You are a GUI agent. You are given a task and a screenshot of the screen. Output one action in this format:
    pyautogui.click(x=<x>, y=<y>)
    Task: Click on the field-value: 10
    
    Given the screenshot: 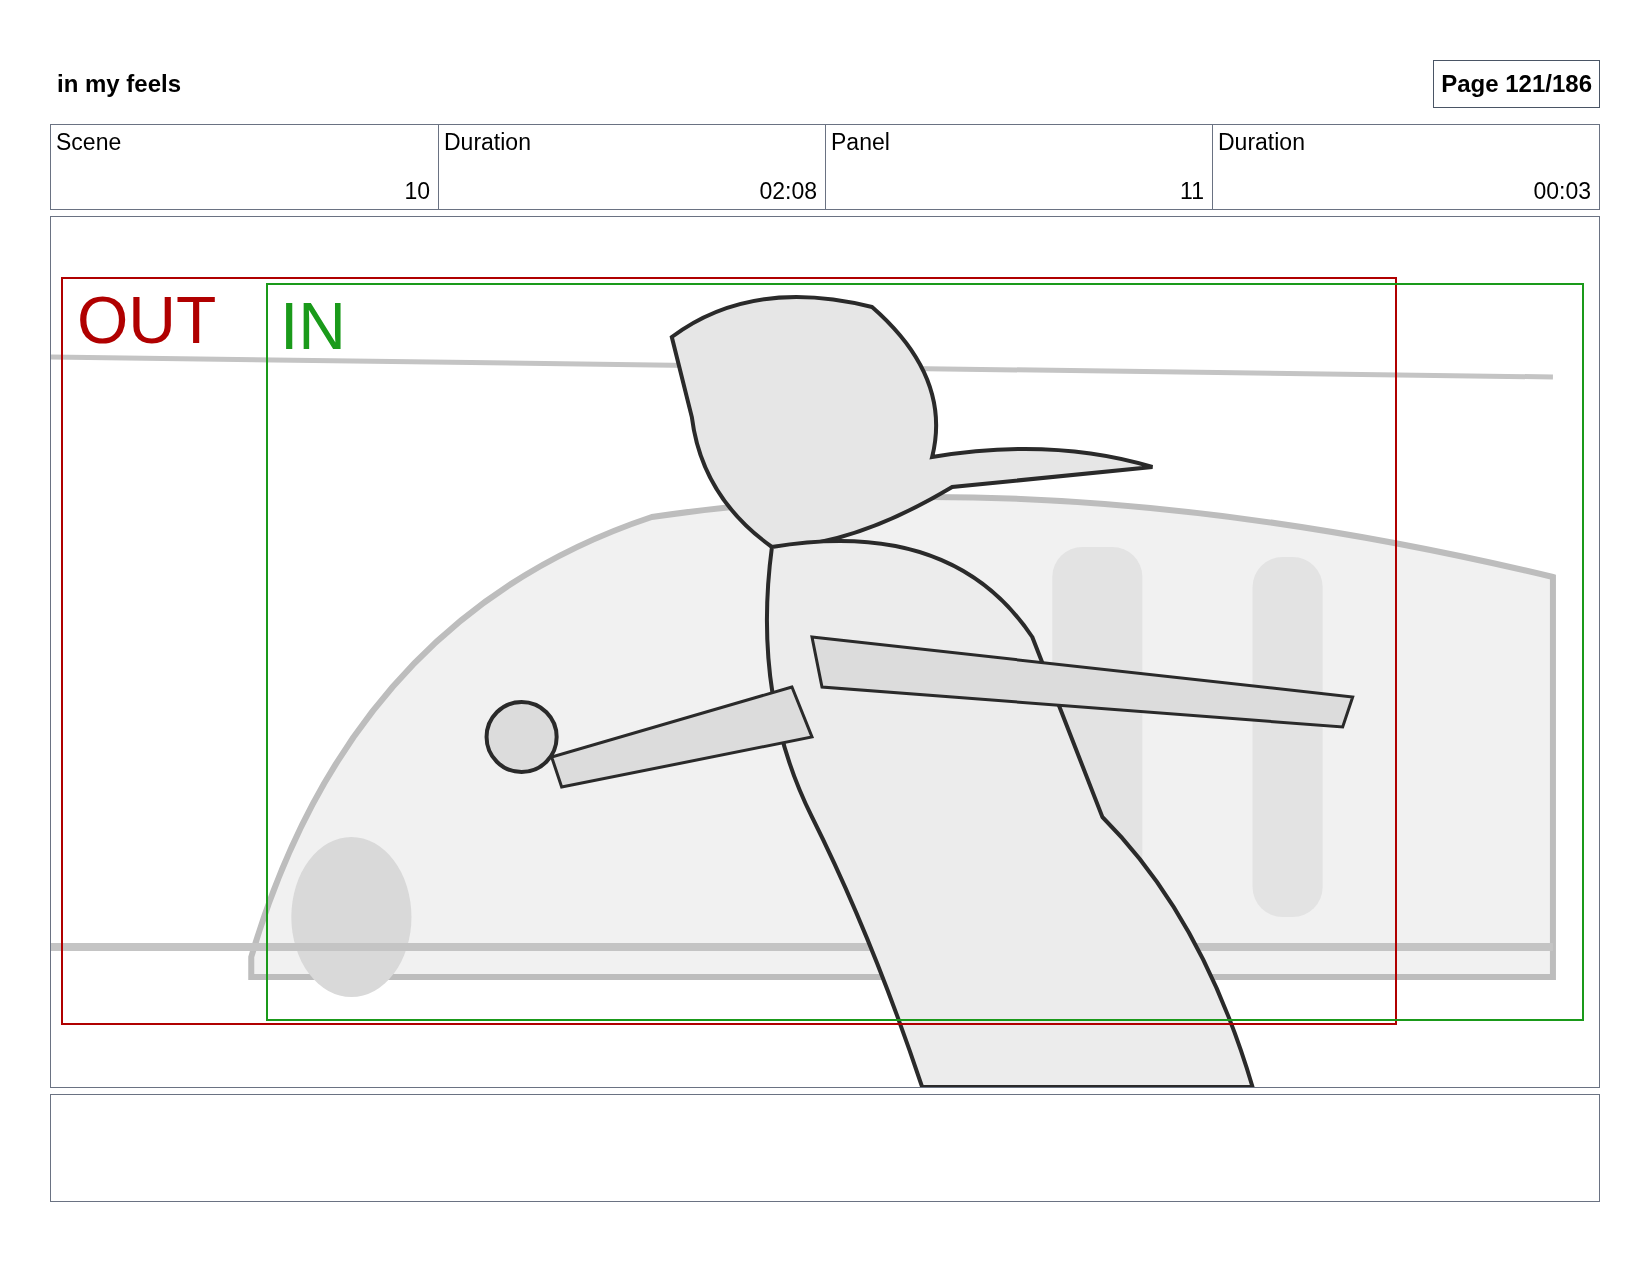 What is the action you would take?
    pyautogui.click(x=416, y=191)
    